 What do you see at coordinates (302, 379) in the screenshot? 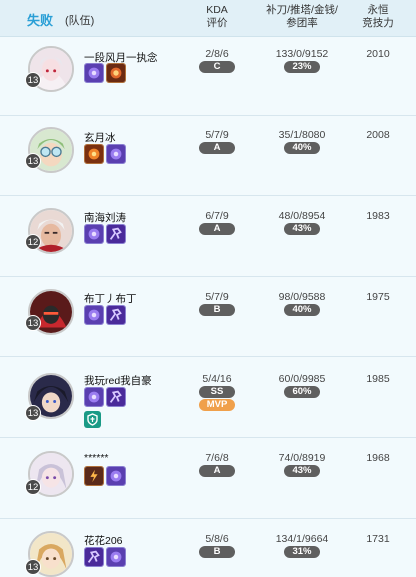
I see `stats-value: 60/0/9985` at bounding box center [302, 379].